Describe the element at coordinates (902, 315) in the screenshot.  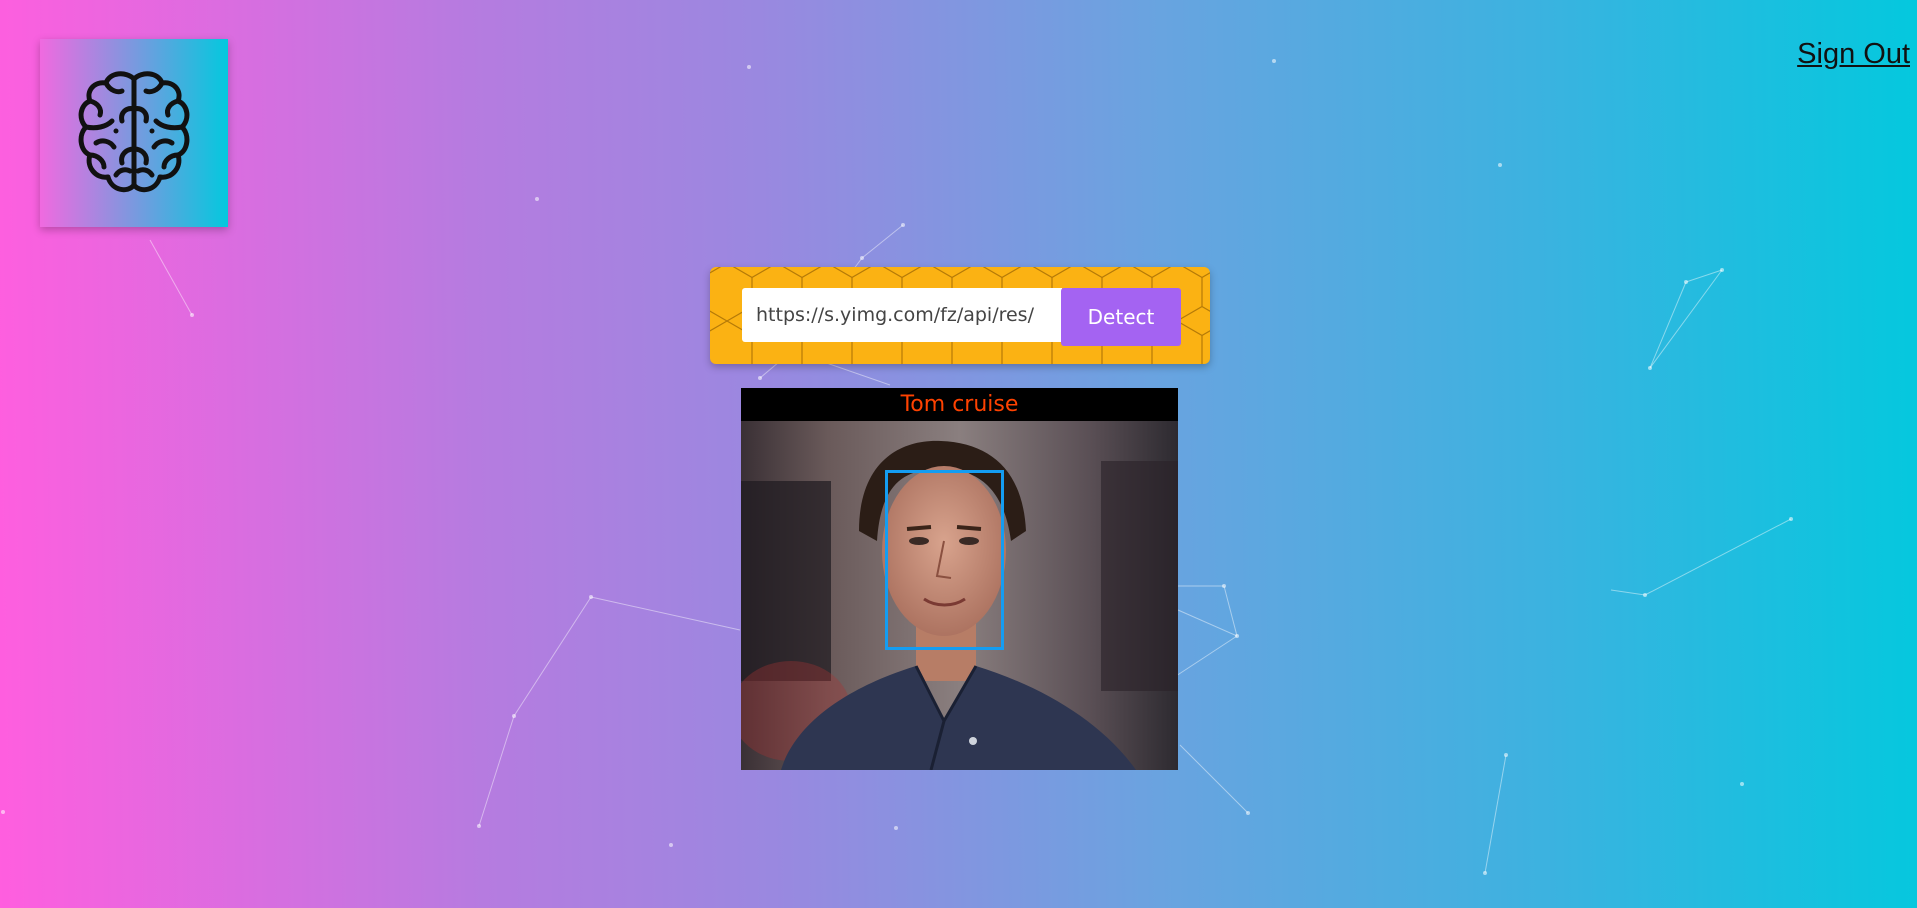
I see `image-url-input` at that location.